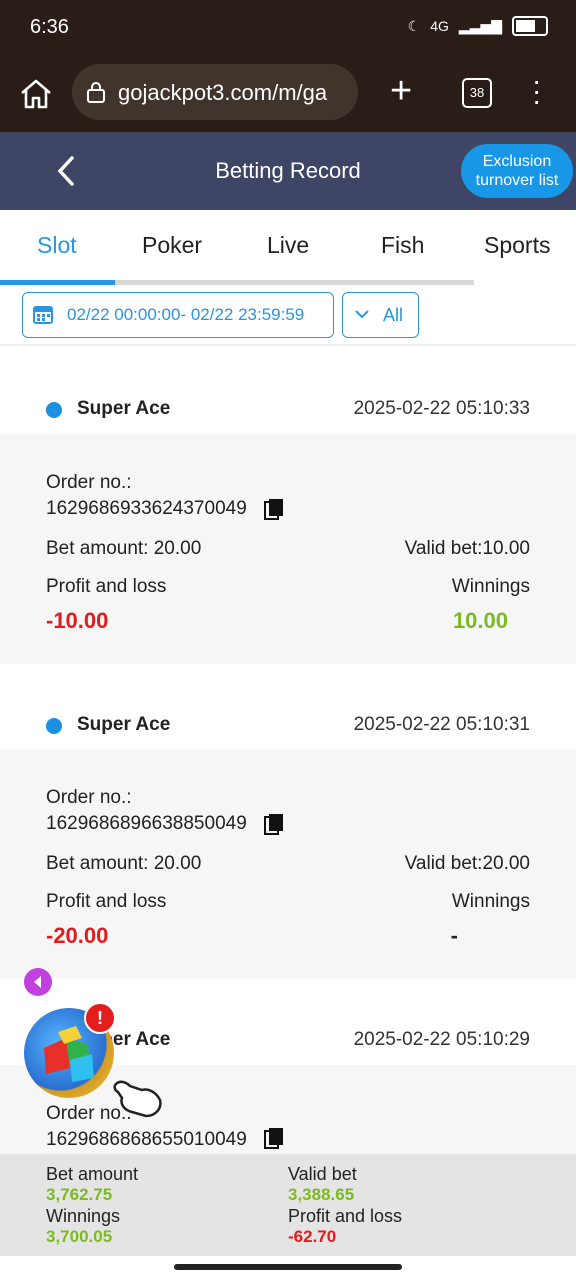 This screenshot has height=1280, width=576. Describe the element at coordinates (92, 1174) in the screenshot. I see `summary-bet-label: Bet amount` at that location.